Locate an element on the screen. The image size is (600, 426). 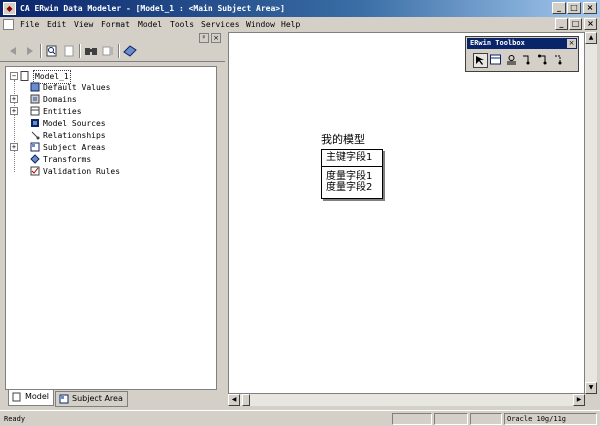
toolbox-title-bar: ERwin Toolbox × is located at coordinates (522, 43).